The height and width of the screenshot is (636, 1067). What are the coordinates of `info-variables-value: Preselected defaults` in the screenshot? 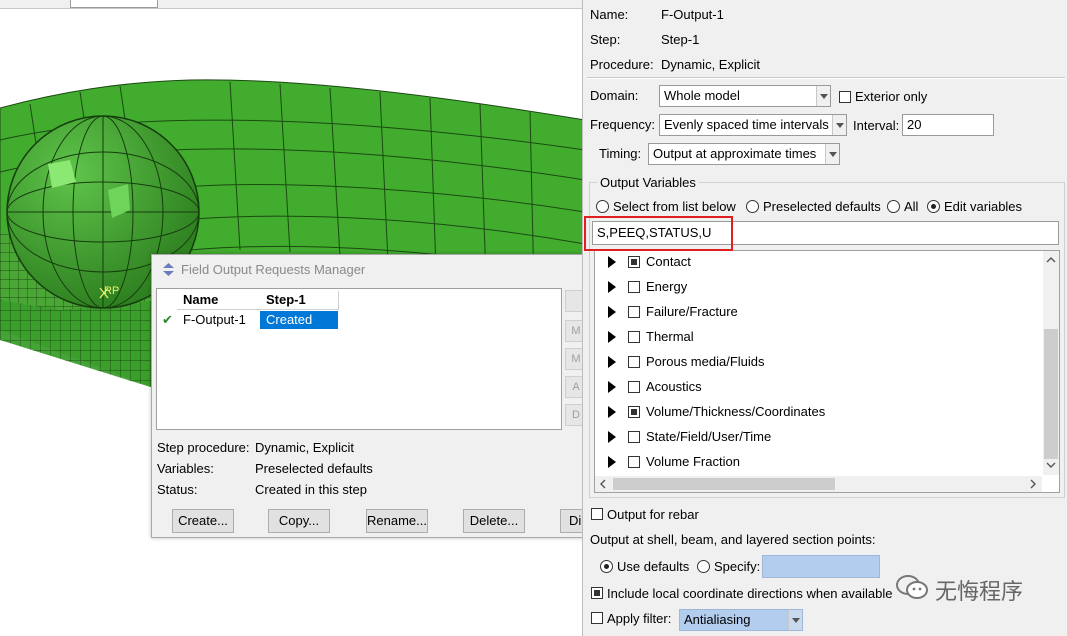 It's located at (314, 468).